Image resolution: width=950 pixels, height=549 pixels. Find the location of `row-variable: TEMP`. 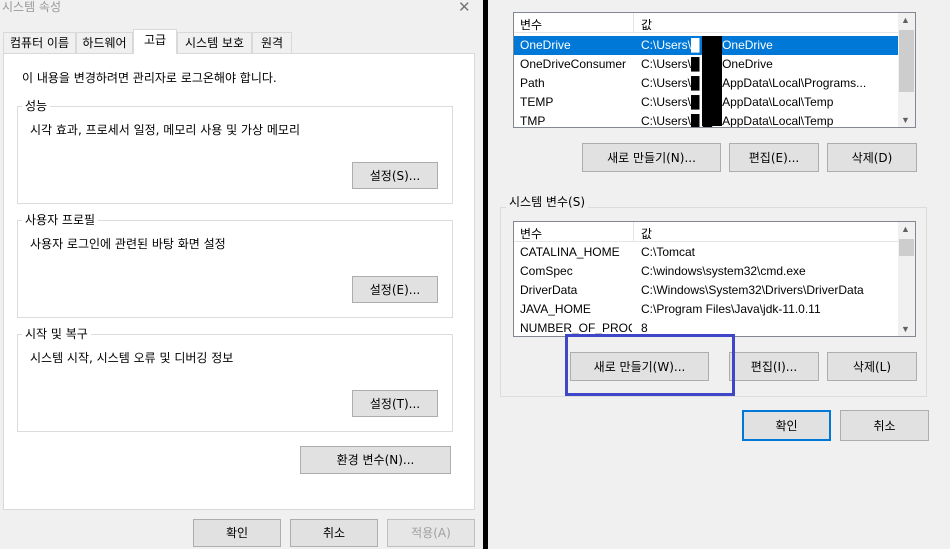

row-variable: TEMP is located at coordinates (537, 102).